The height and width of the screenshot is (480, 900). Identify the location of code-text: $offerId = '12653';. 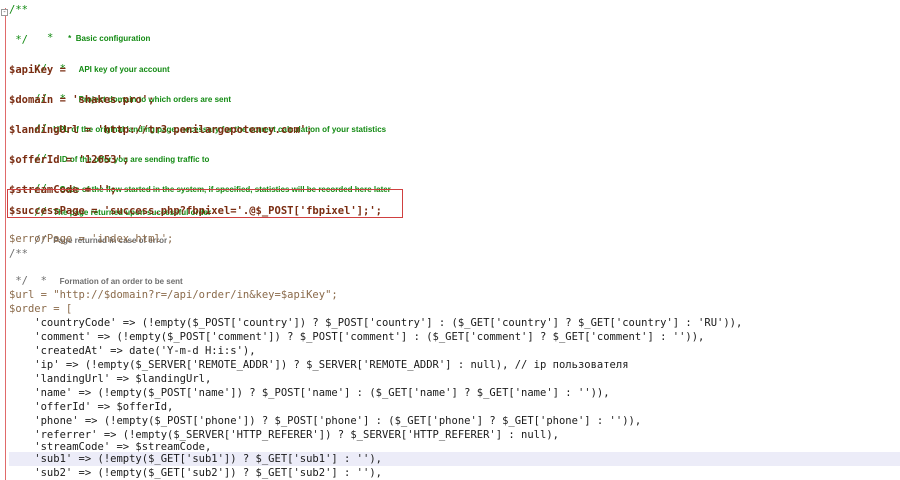
(69, 160).